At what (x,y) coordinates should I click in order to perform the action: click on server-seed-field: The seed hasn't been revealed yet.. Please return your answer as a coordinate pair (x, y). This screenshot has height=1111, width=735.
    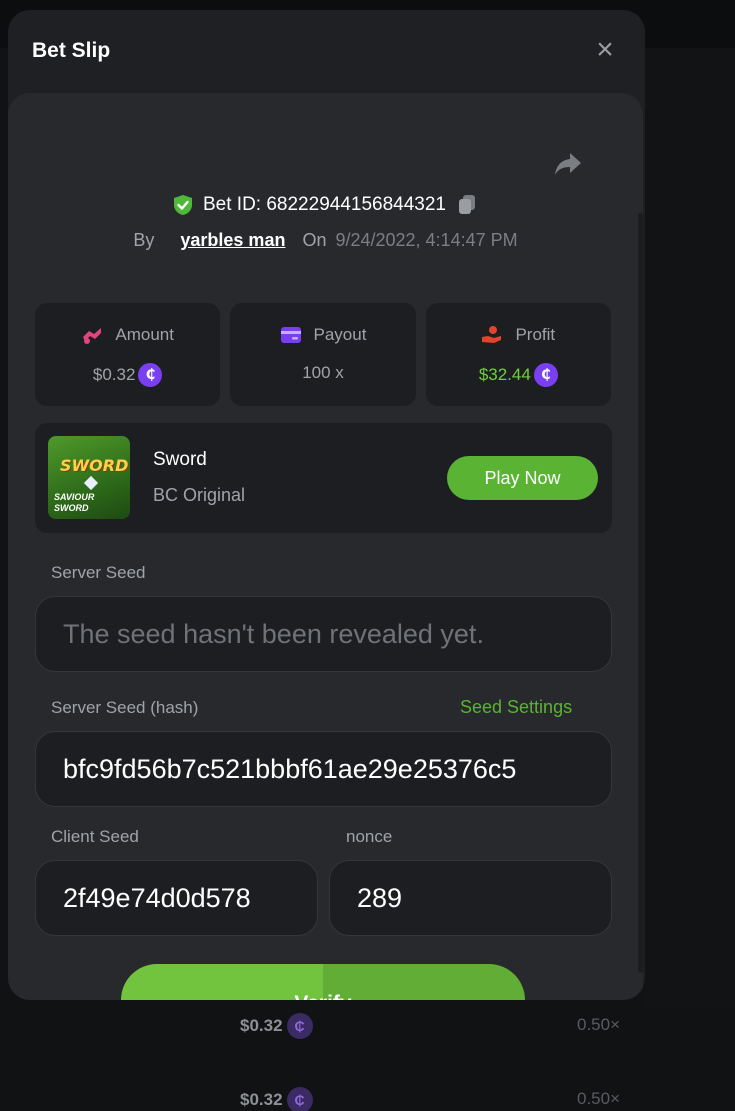
    Looking at the image, I should click on (323, 634).